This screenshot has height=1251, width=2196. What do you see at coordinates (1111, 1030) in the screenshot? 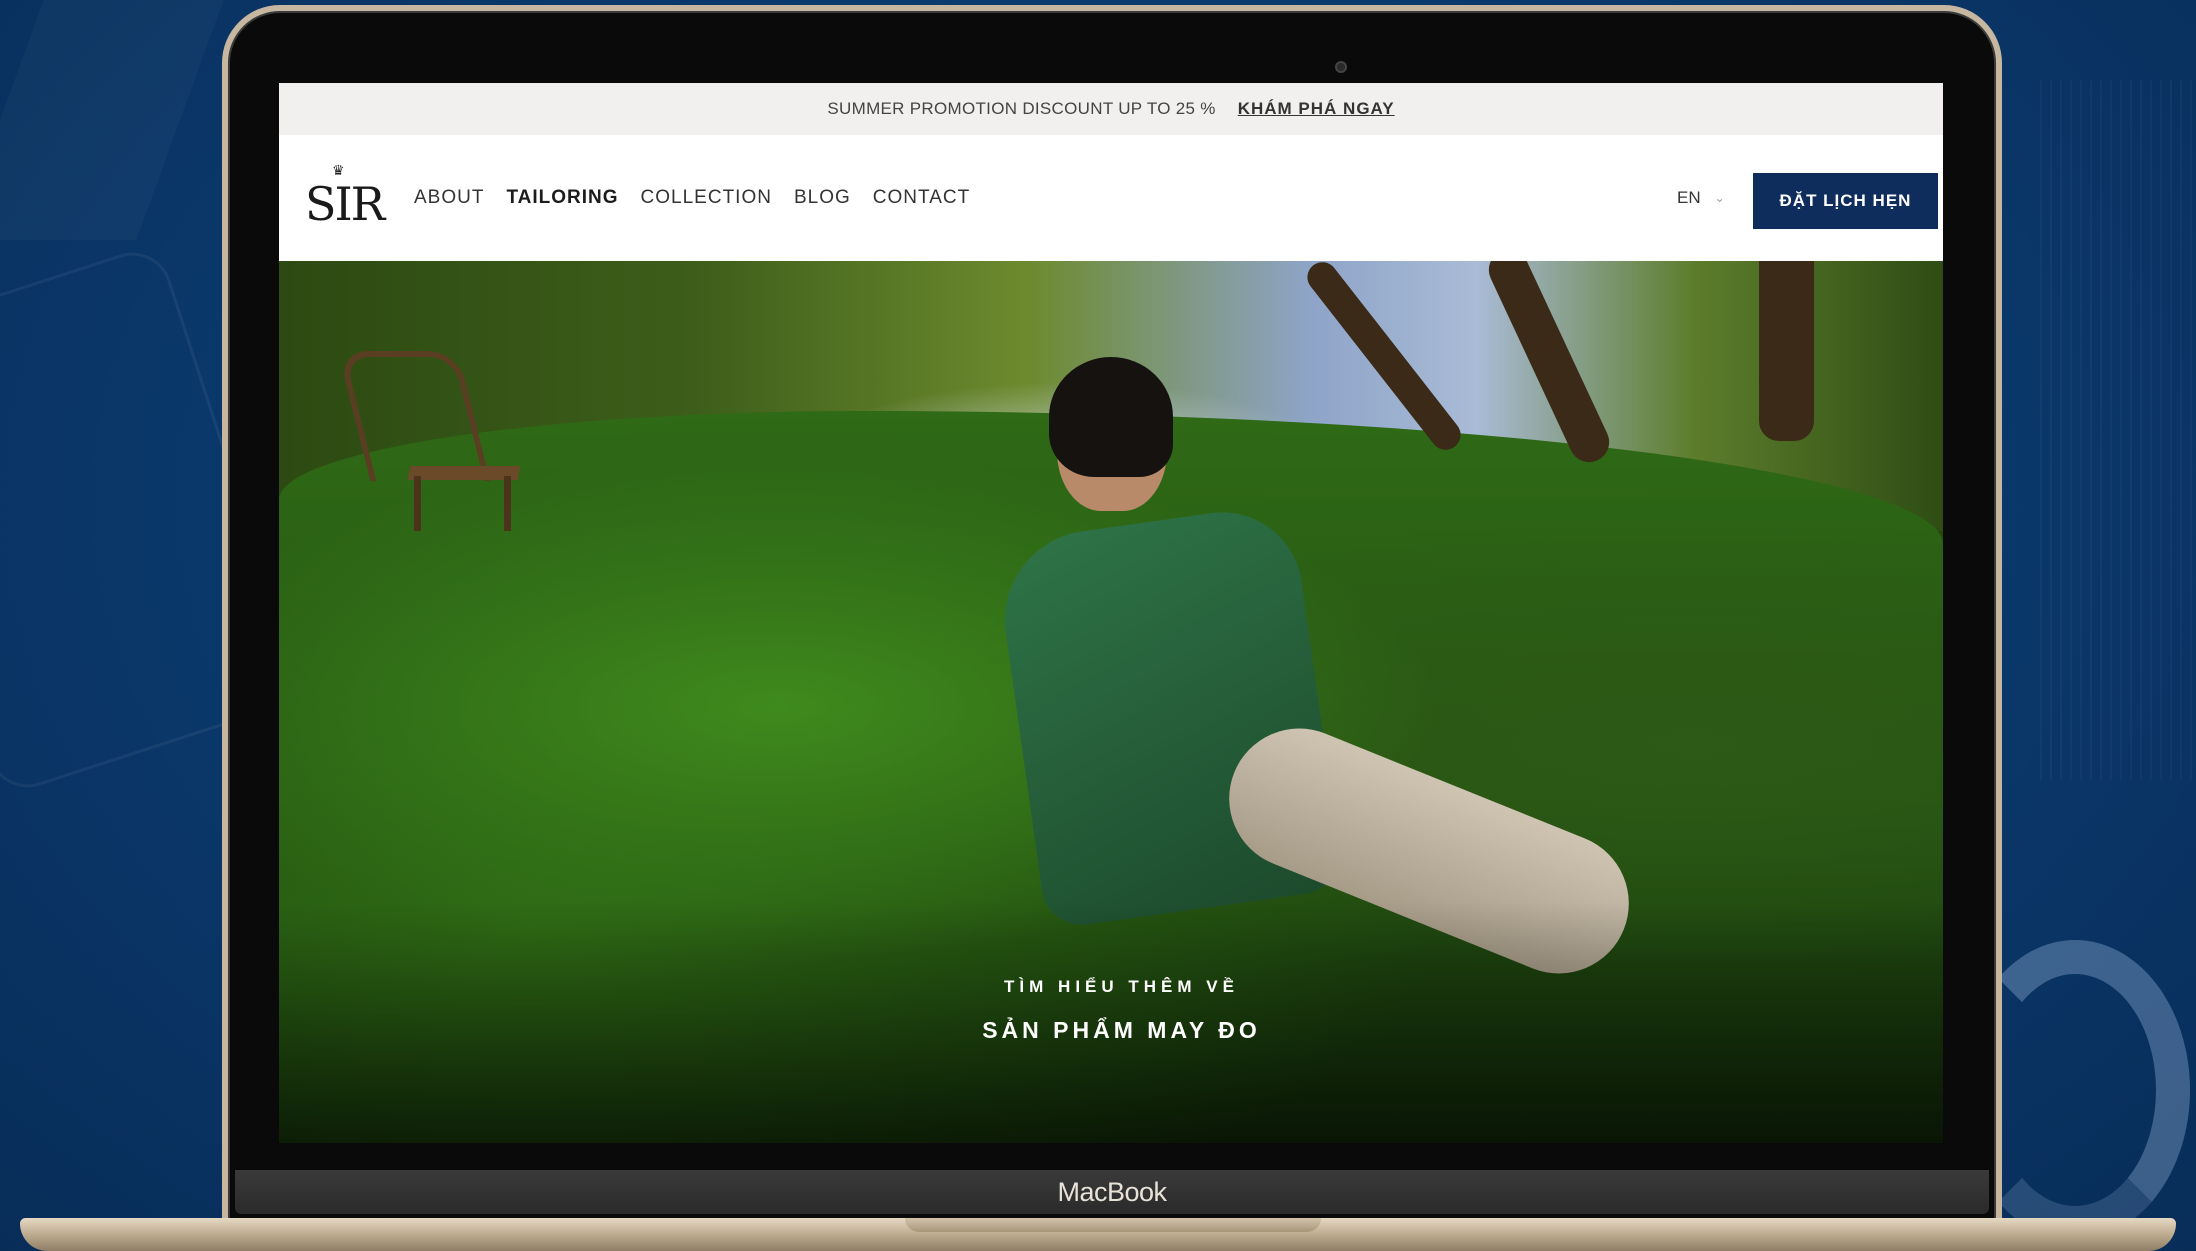
I see `hero-title-link: SẢN PHẨM MAY ĐO` at bounding box center [1111, 1030].